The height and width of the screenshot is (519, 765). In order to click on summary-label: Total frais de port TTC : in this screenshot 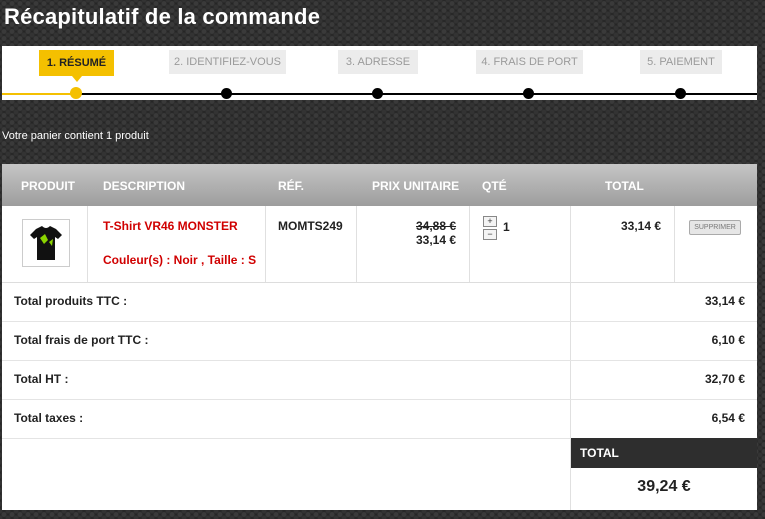, I will do `click(81, 340)`.